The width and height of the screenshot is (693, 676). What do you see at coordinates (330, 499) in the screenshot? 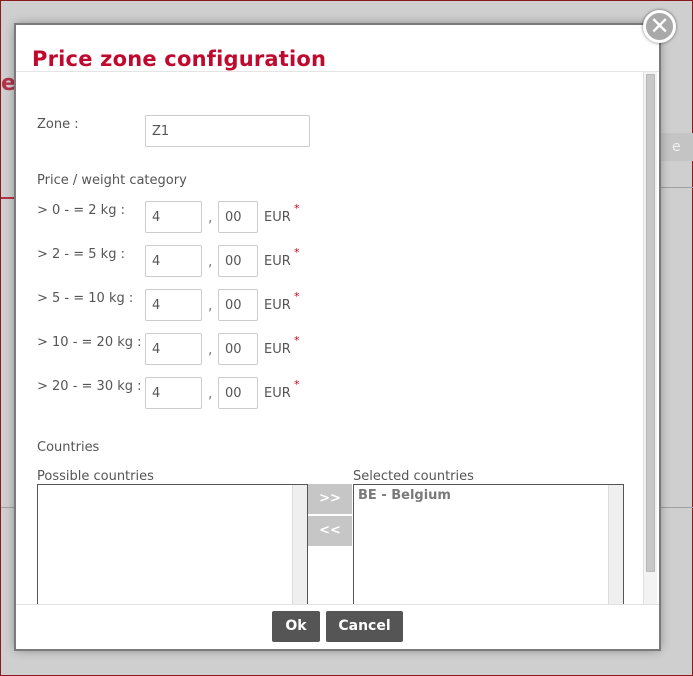
I see `add-country-button: >>` at bounding box center [330, 499].